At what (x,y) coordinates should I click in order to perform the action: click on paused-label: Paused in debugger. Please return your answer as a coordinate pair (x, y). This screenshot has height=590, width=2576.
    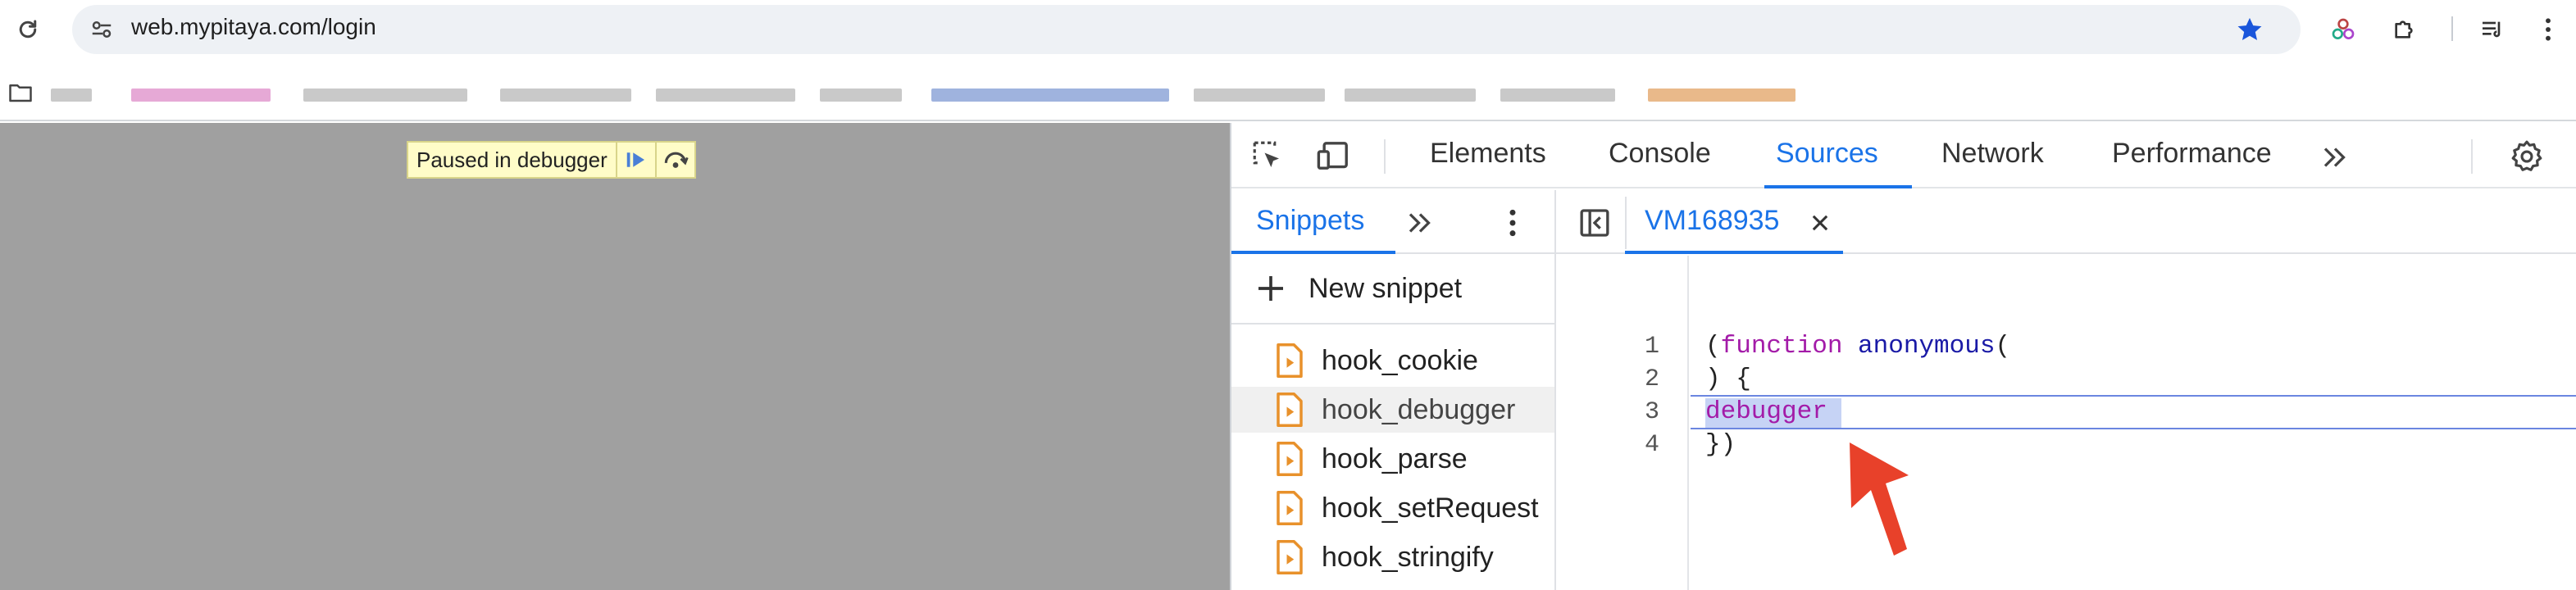
    Looking at the image, I should click on (512, 159).